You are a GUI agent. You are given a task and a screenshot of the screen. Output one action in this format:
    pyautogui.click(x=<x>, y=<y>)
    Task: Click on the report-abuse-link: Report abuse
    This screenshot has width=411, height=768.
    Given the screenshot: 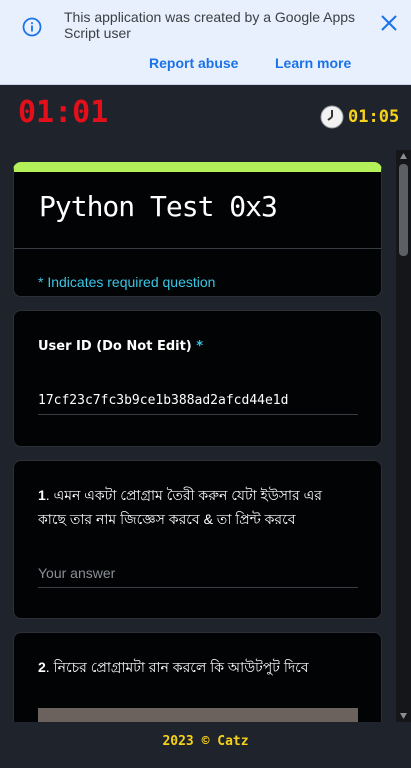 What is the action you would take?
    pyautogui.click(x=193, y=63)
    